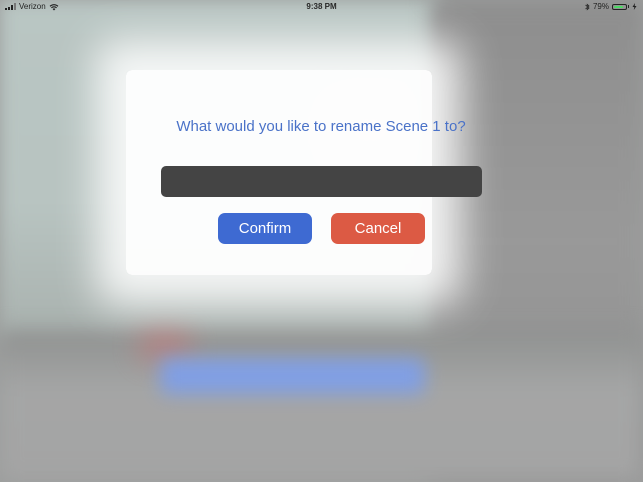 The image size is (643, 482). What do you see at coordinates (611, 6) in the screenshot?
I see `status-right: 79%` at bounding box center [611, 6].